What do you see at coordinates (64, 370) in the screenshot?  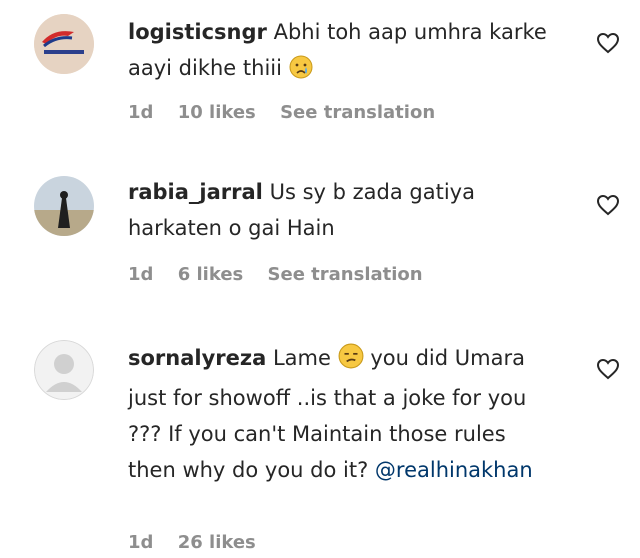 I see `default-avatar-icon` at bounding box center [64, 370].